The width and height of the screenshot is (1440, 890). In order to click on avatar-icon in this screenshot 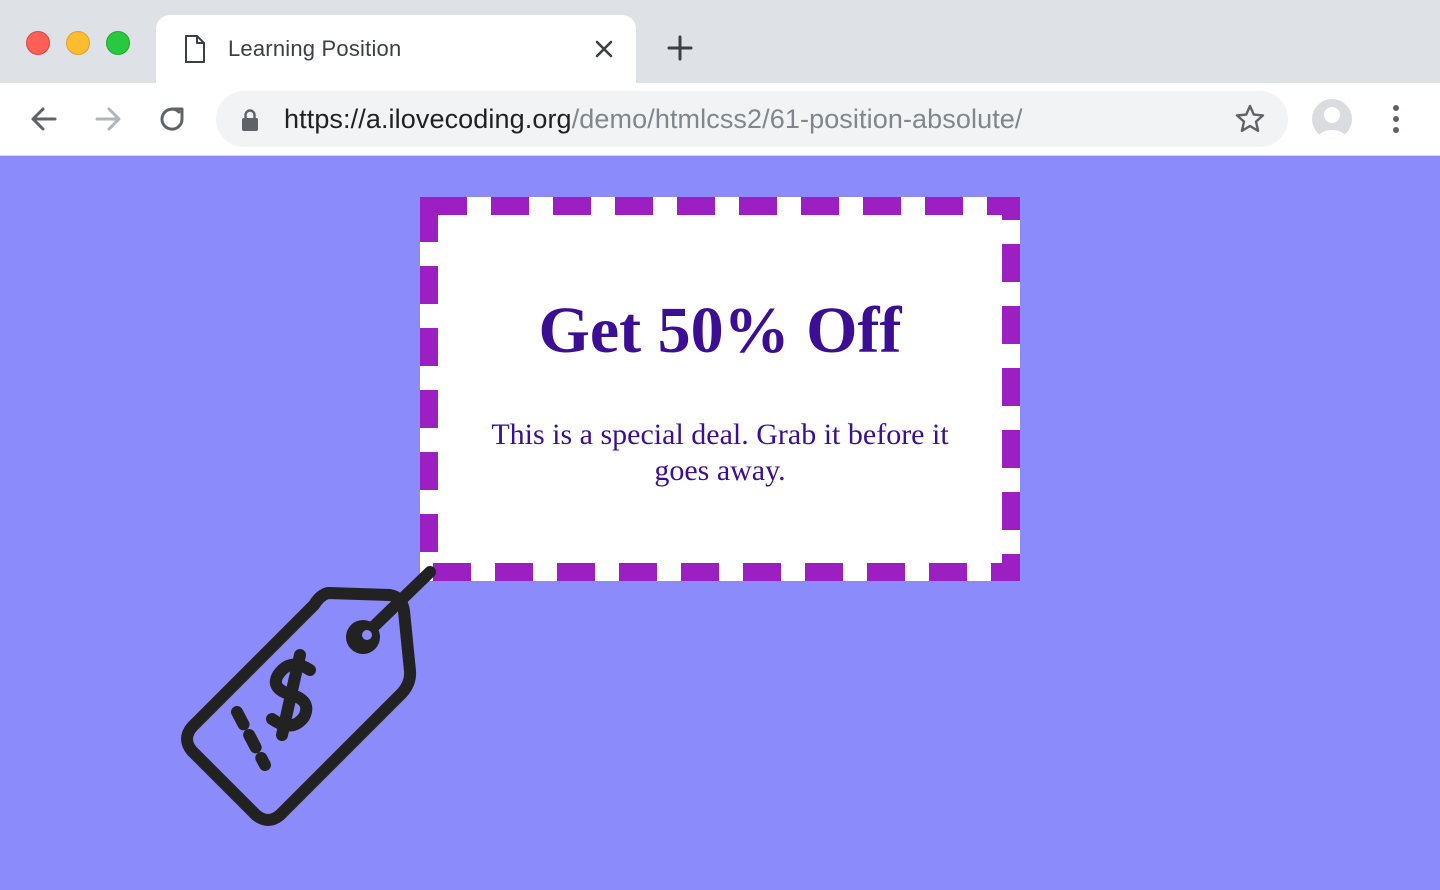, I will do `click(1332, 119)`.